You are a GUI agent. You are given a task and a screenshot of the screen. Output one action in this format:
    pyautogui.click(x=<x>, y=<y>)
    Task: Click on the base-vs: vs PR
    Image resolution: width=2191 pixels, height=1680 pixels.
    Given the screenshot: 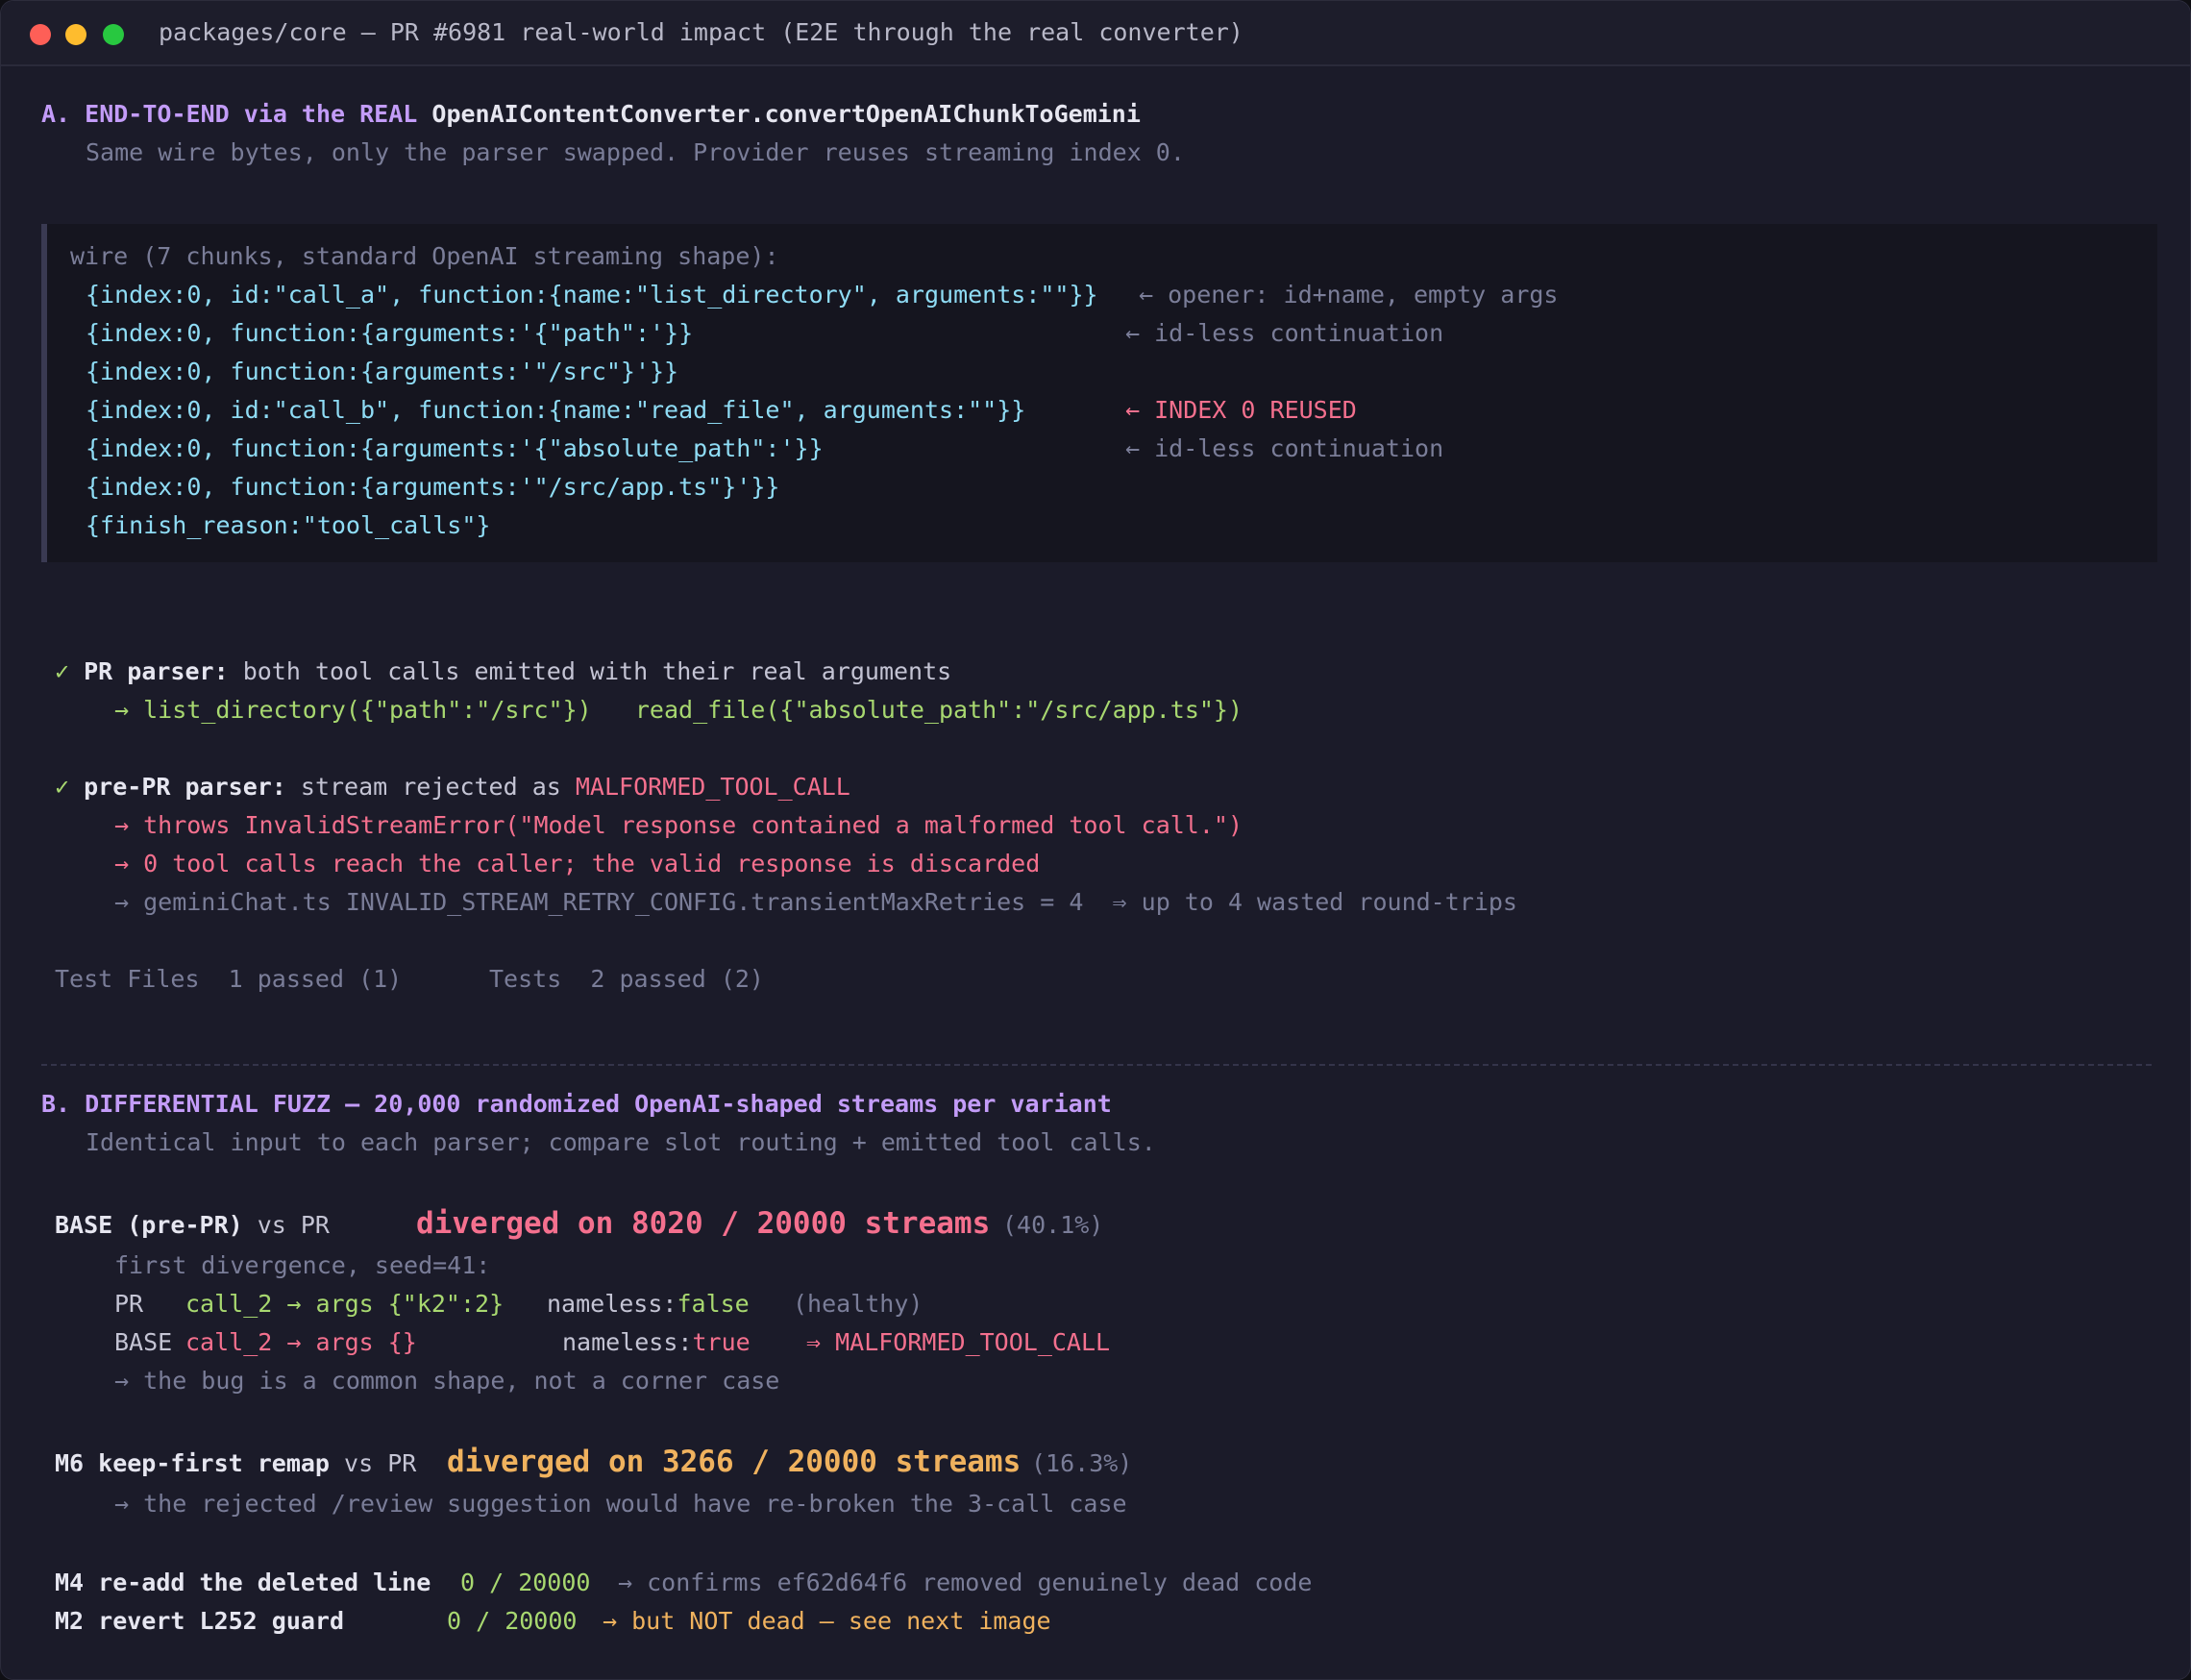 What is the action you would take?
    pyautogui.click(x=286, y=1225)
    